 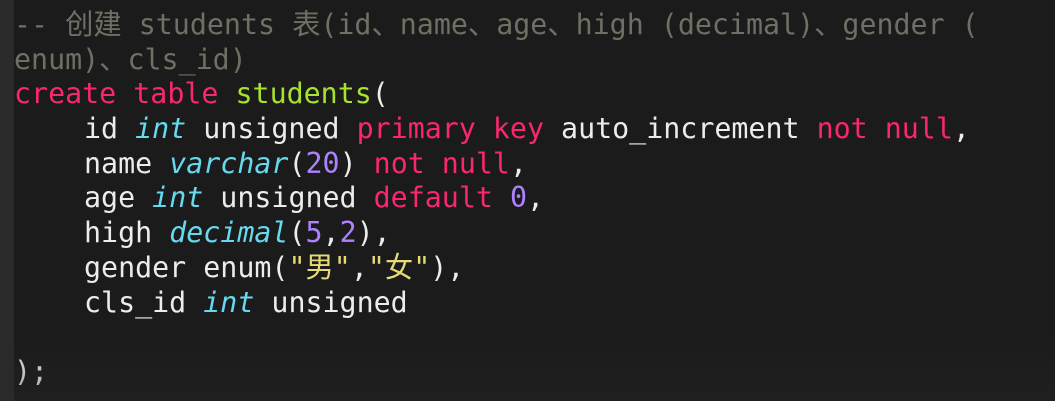 What do you see at coordinates (229, 163) in the screenshot?
I see `code-token-type: varchar` at bounding box center [229, 163].